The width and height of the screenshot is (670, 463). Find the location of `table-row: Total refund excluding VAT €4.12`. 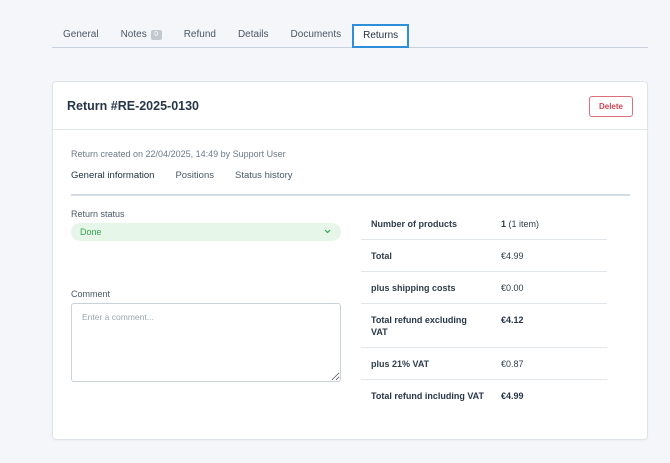

table-row: Total refund excluding VAT €4.12 is located at coordinates (484, 326).